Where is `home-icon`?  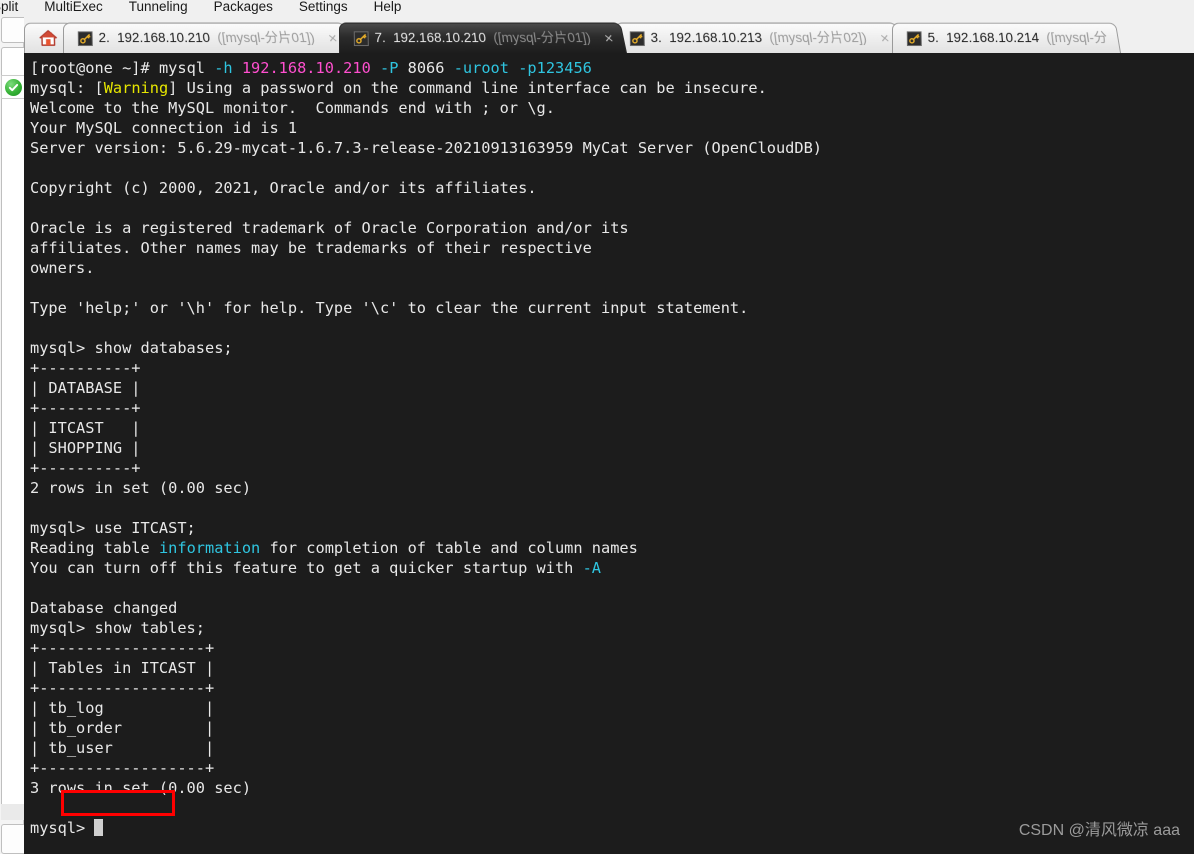
home-icon is located at coordinates (48, 38).